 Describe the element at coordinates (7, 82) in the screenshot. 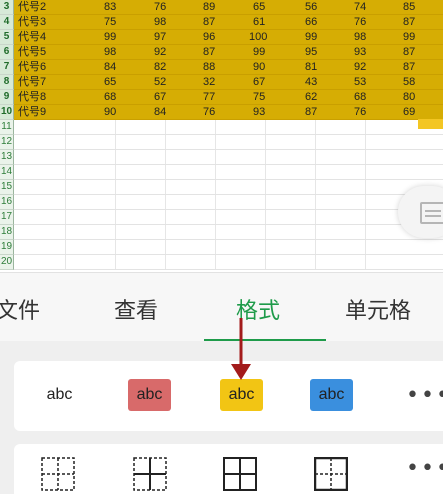

I see `row-header: 8` at that location.